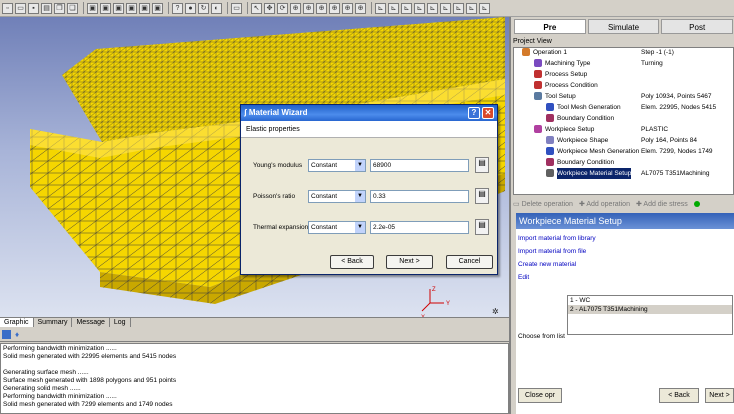 The image size is (734, 414). What do you see at coordinates (662, 204) in the screenshot?
I see `add-die-stress-button: ✚ Add die stress` at bounding box center [662, 204].